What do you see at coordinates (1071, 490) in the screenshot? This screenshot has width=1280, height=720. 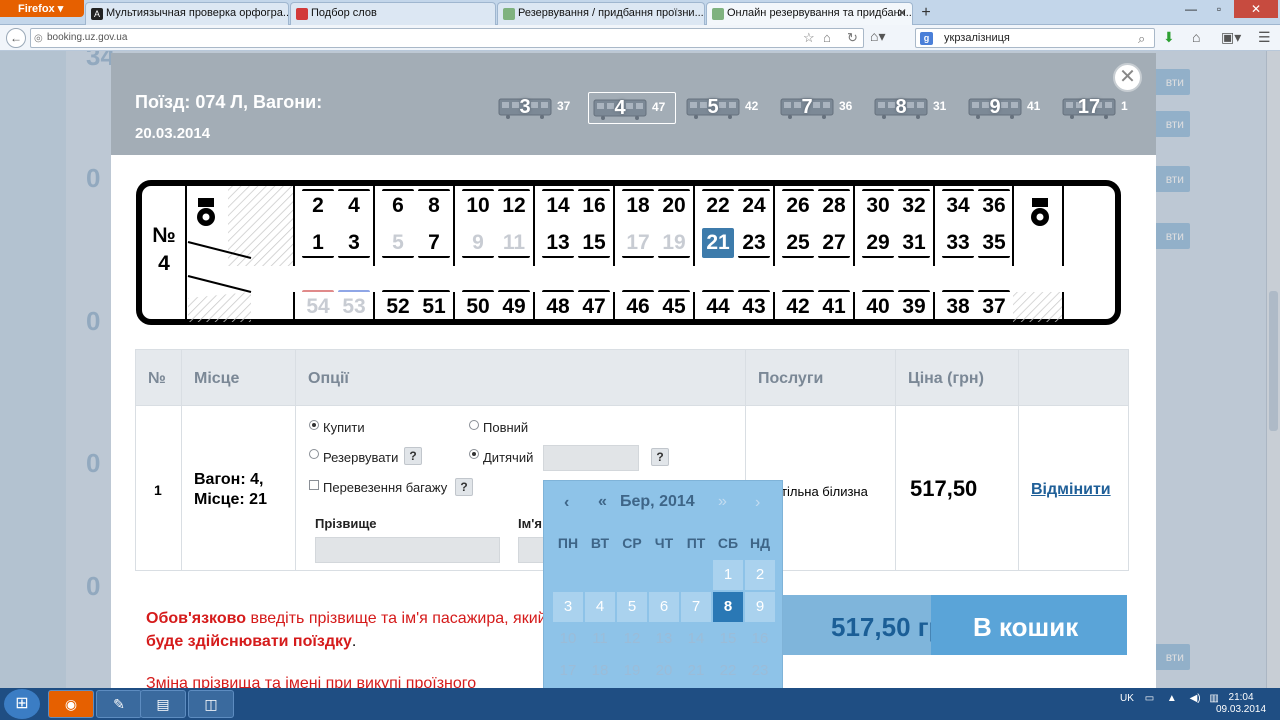 I see `cancel-link: Відмінити` at bounding box center [1071, 490].